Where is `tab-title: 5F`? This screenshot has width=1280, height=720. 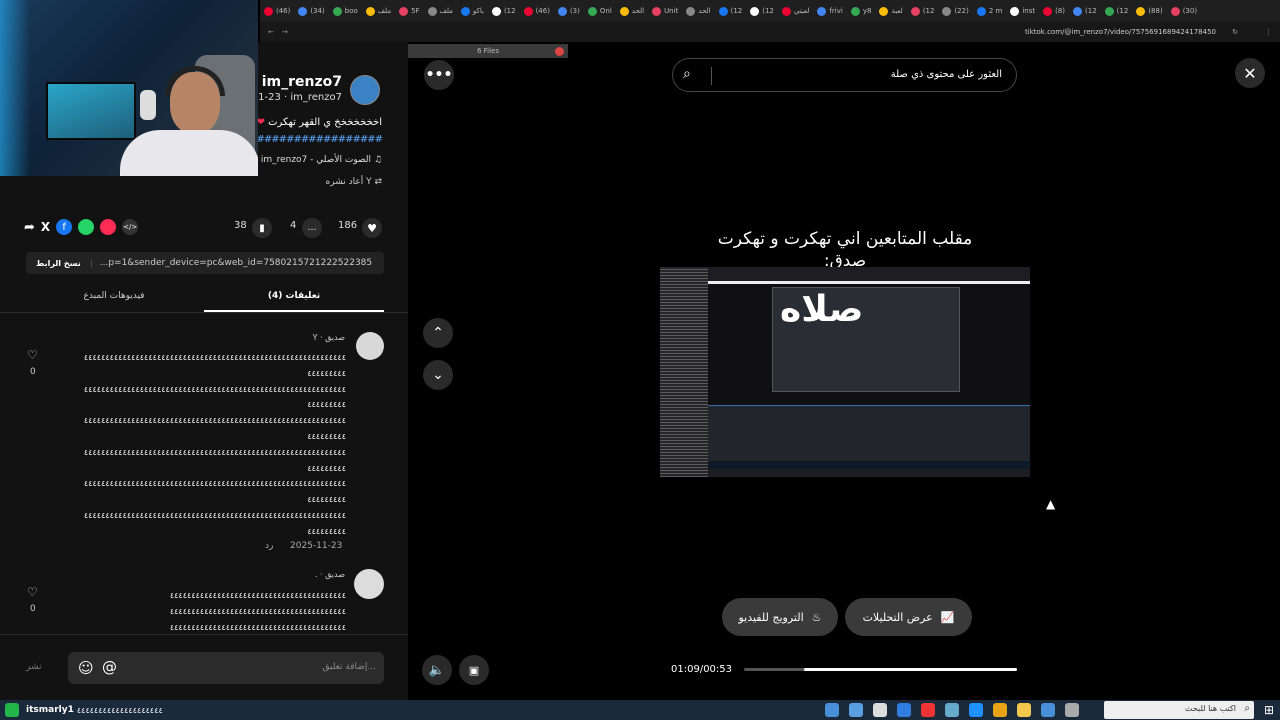 tab-title: 5F is located at coordinates (415, 11).